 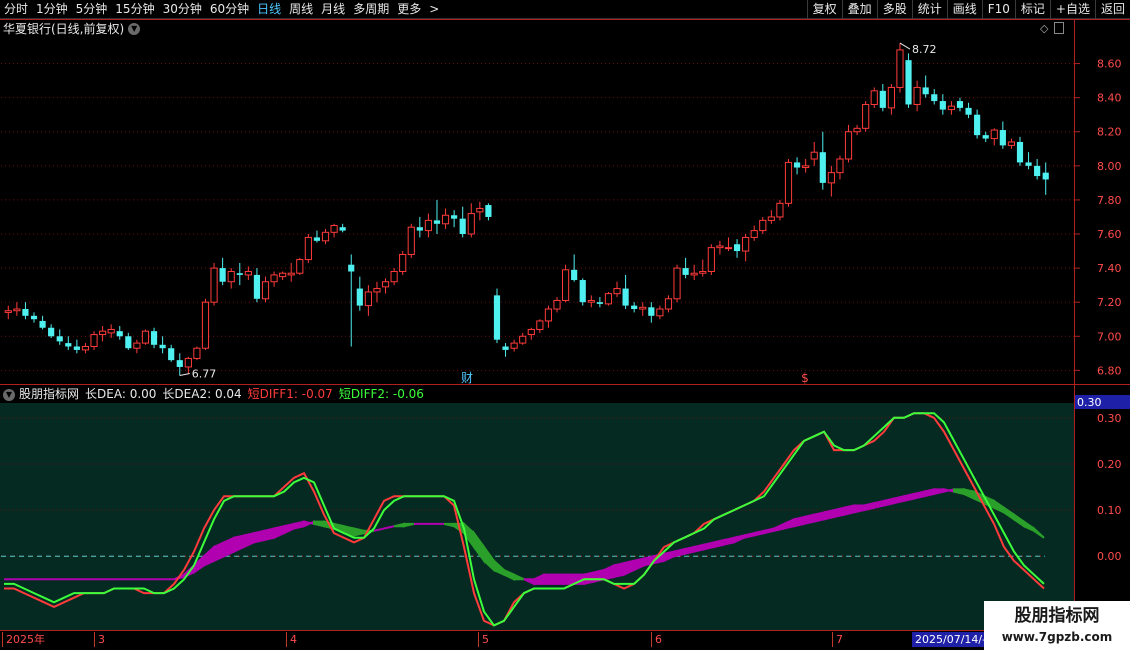 I want to click on date-label-3: 5, so click(x=483, y=639).